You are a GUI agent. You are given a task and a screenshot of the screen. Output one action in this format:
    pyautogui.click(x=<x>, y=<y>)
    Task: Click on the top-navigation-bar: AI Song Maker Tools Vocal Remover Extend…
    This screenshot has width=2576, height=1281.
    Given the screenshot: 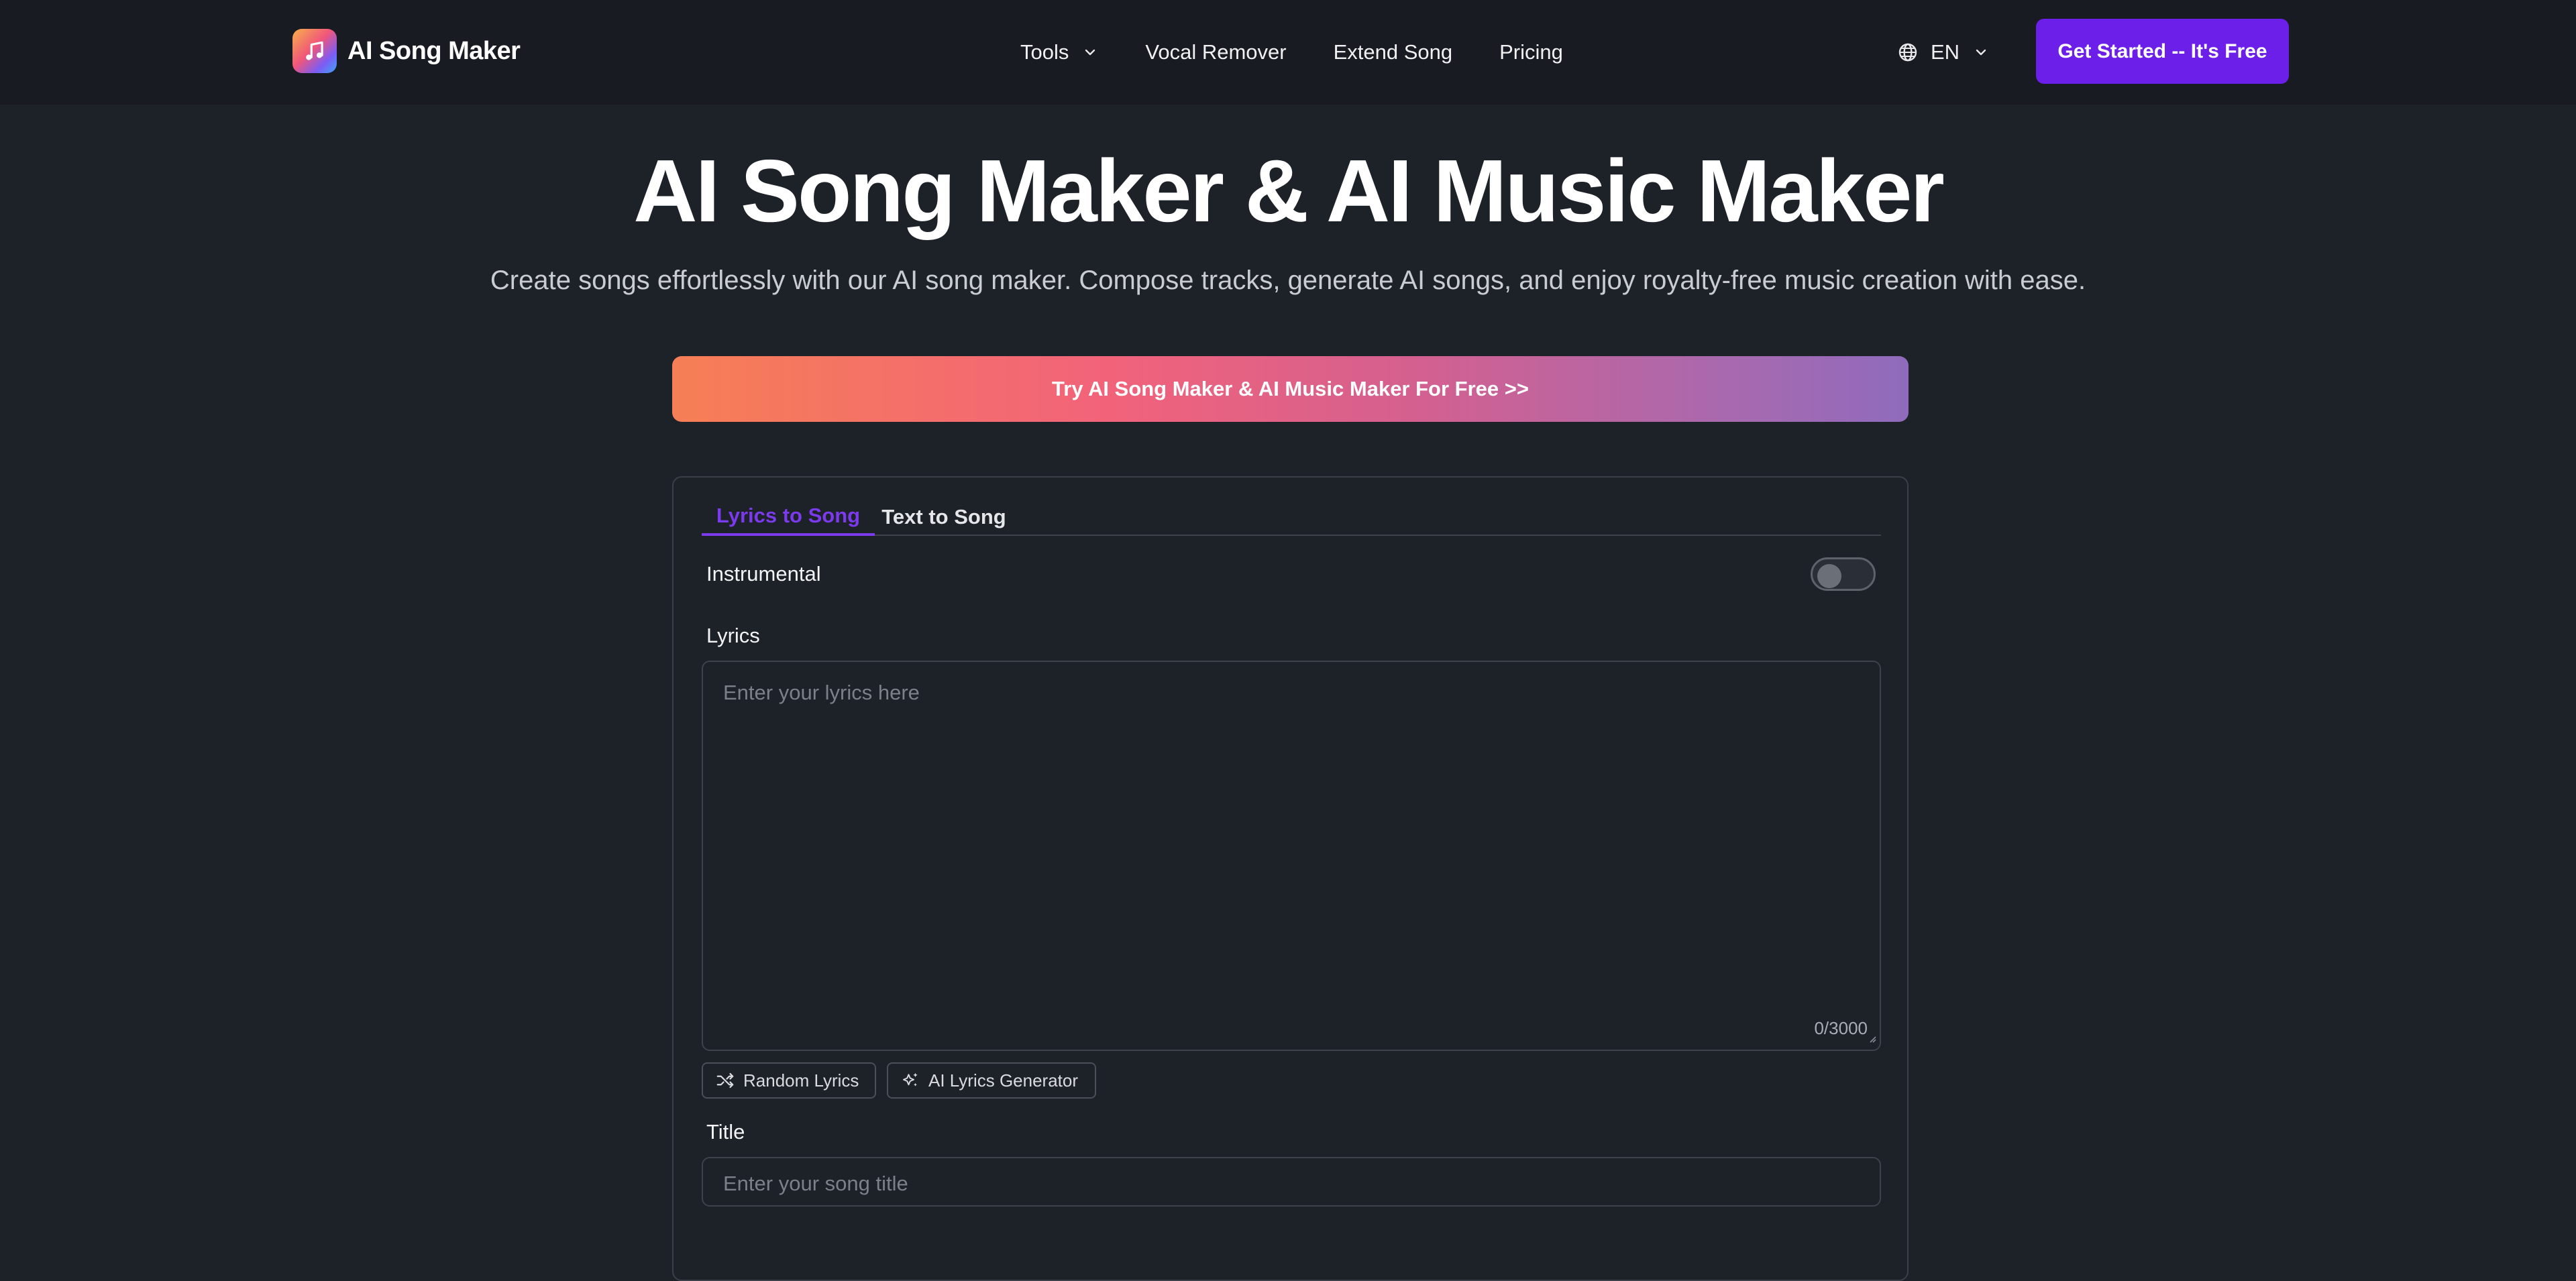 What is the action you would take?
    pyautogui.click(x=1288, y=52)
    